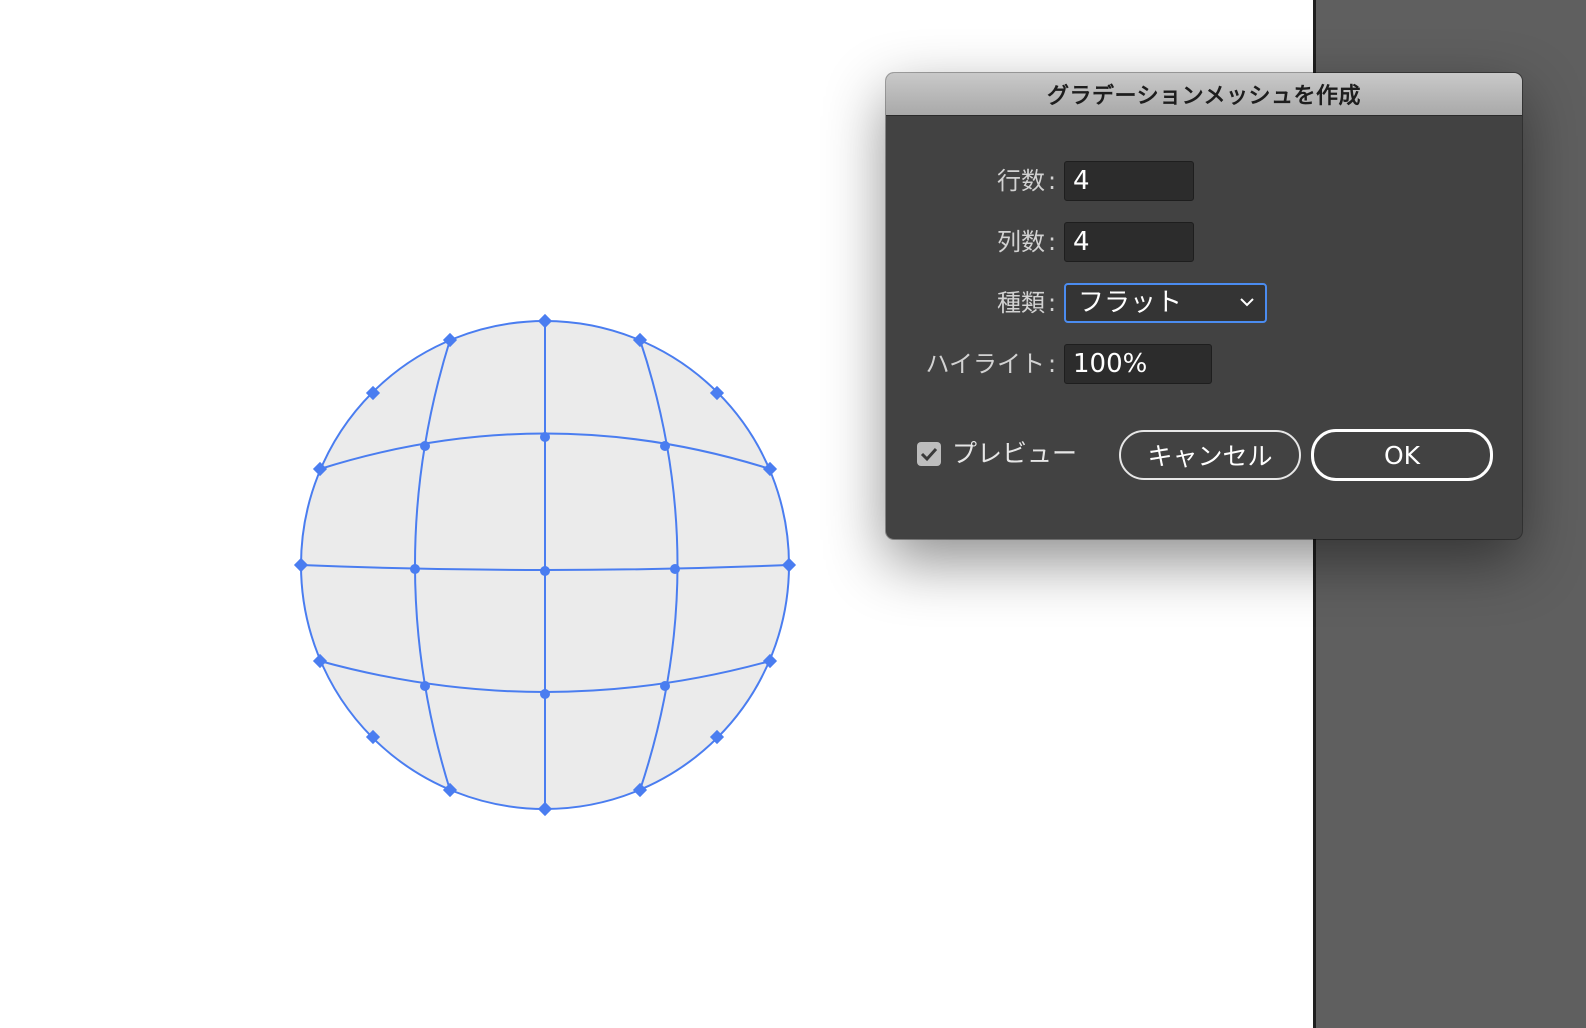 The height and width of the screenshot is (1028, 1586). Describe the element at coordinates (1129, 181) in the screenshot. I see `rows-input: 4` at that location.